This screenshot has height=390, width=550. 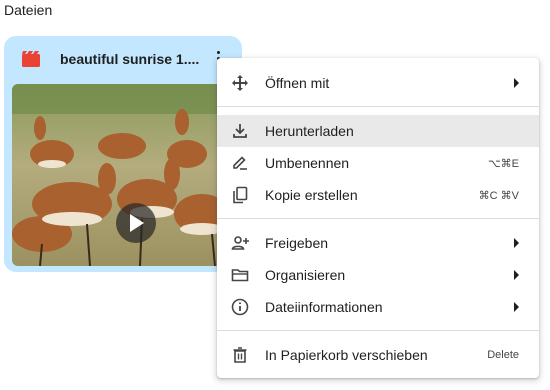 What do you see at coordinates (240, 275) in the screenshot?
I see `folder-icon` at bounding box center [240, 275].